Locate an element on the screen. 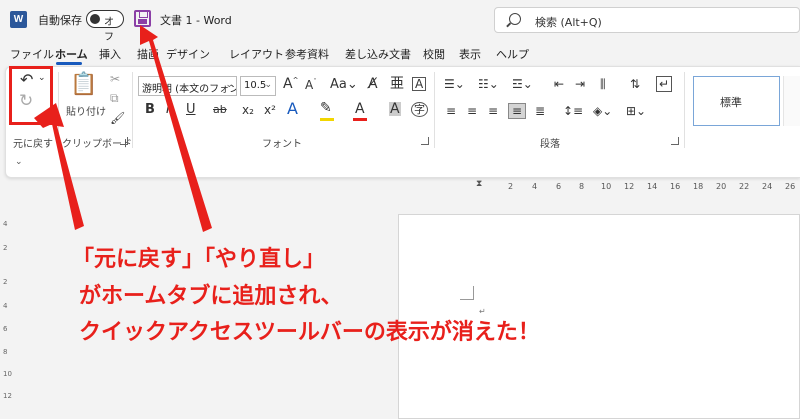 This screenshot has height=419, width=800. search-input: 検索 (Alt+Q) is located at coordinates (647, 20).